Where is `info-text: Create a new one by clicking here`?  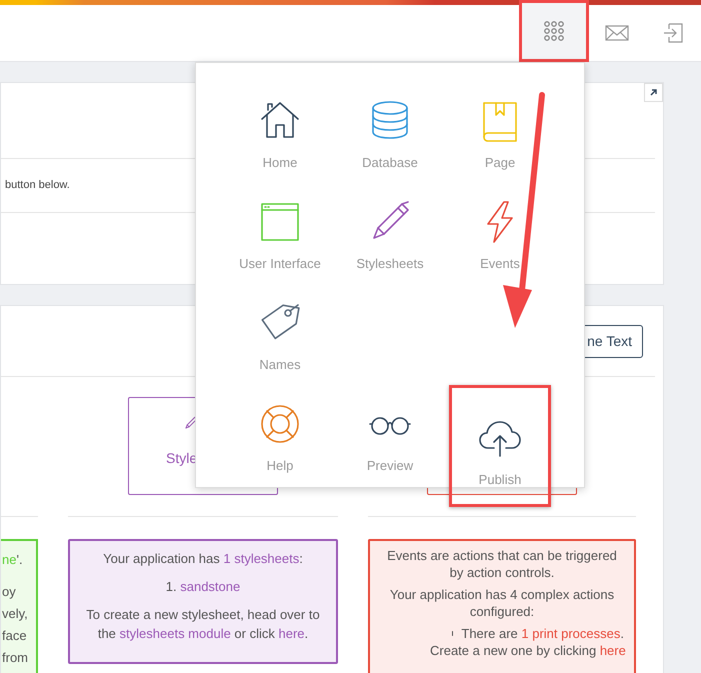
info-text: Create a new one by clicking here is located at coordinates (526, 650).